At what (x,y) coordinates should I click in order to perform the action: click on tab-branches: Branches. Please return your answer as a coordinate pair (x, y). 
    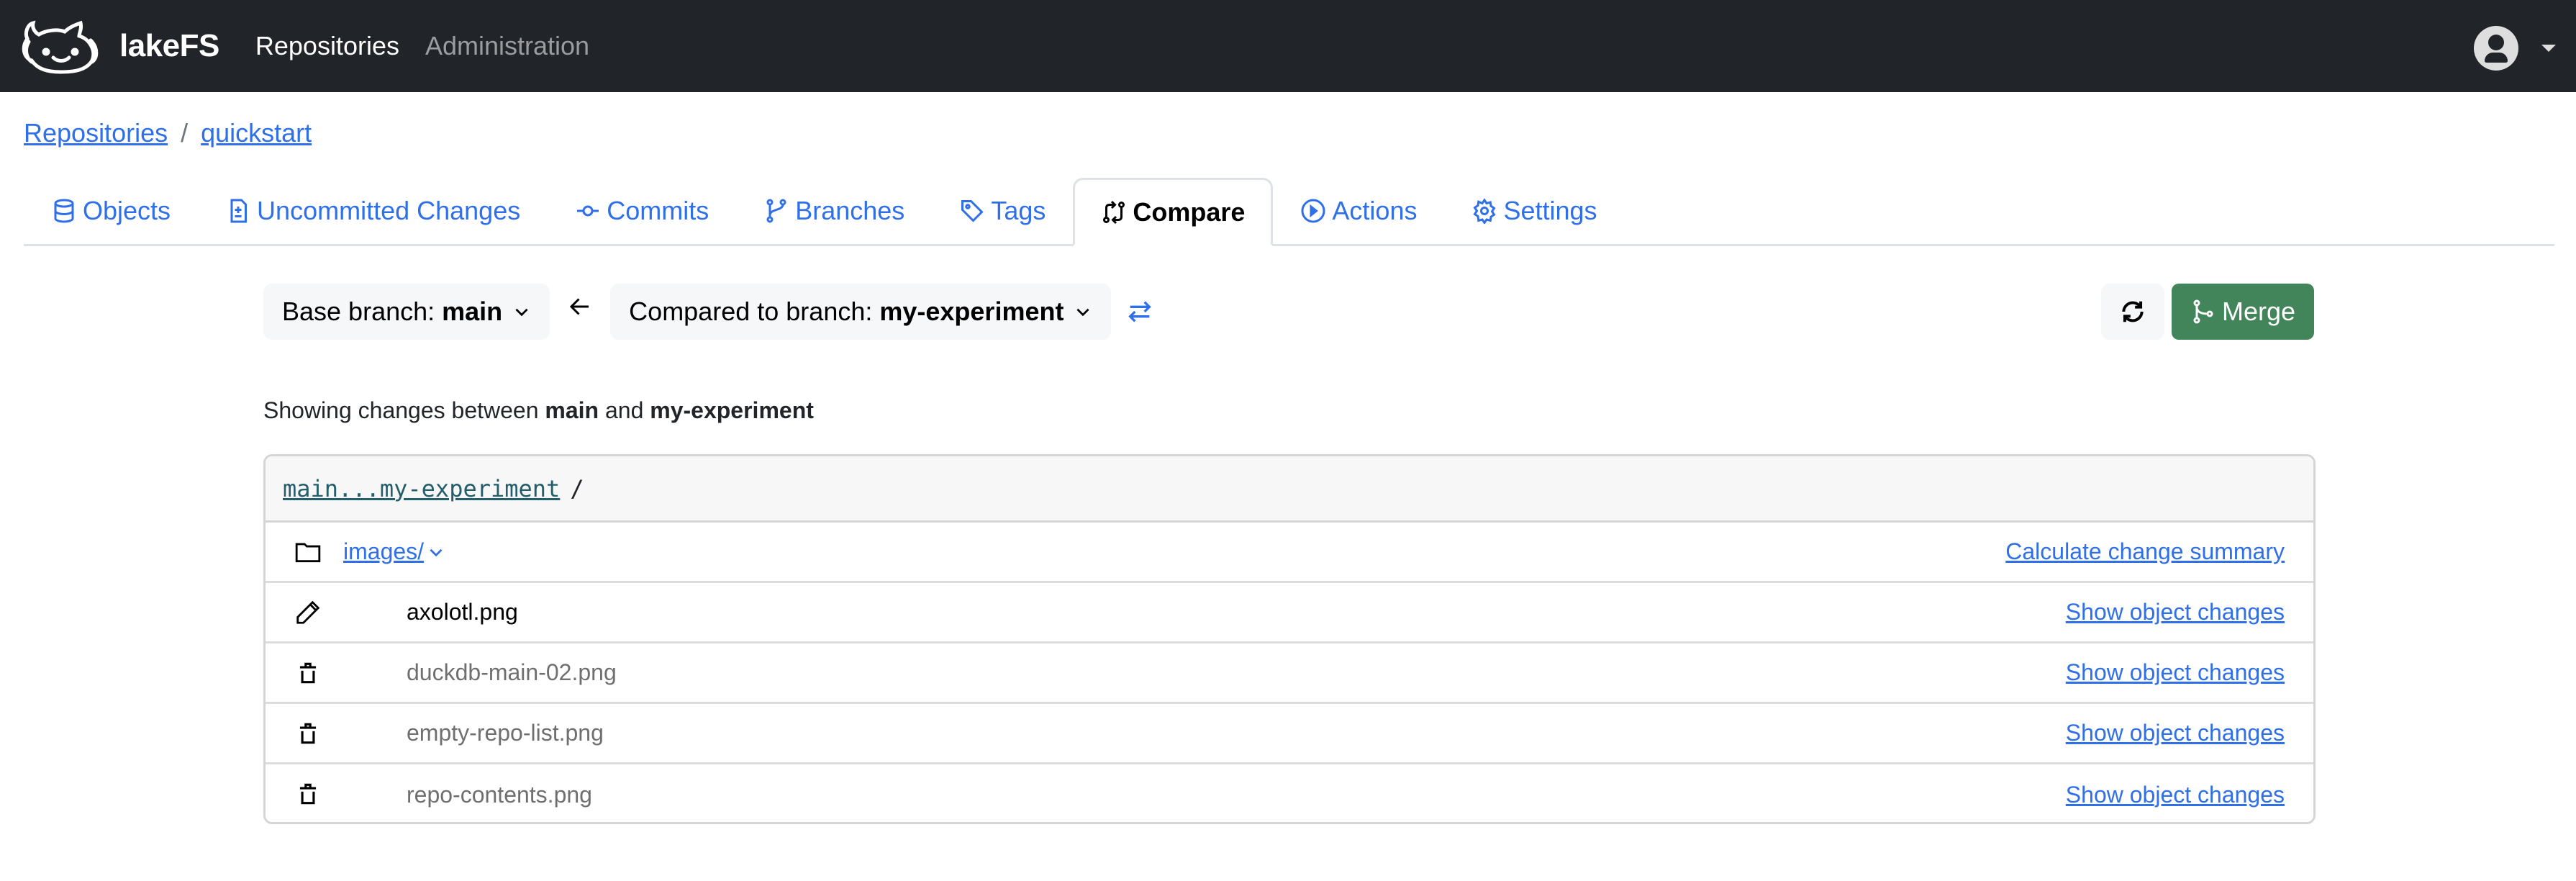
    Looking at the image, I should click on (834, 211).